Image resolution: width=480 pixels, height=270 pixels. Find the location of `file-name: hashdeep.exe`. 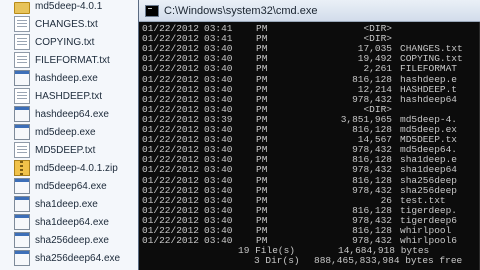

file-name: hashdeep.exe is located at coordinates (66, 78).